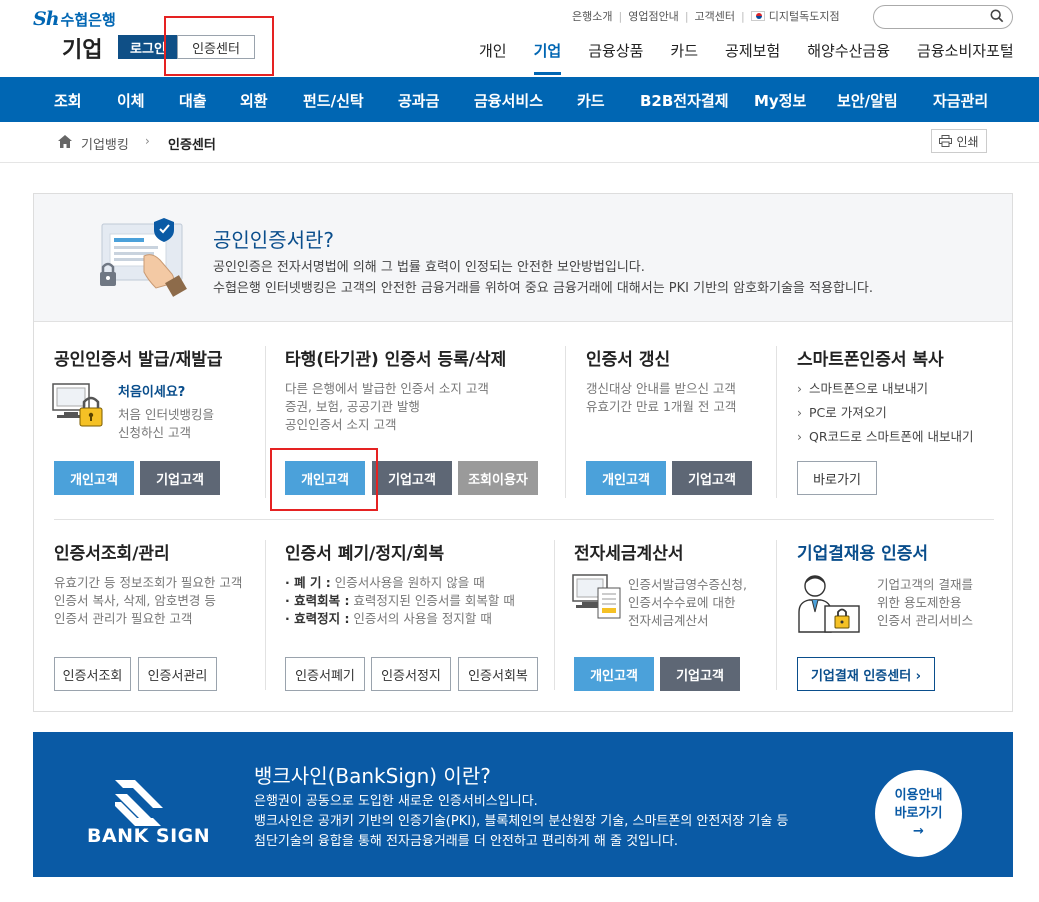  I want to click on issue-title: 공인인증서 발급/재발급, so click(138, 360).